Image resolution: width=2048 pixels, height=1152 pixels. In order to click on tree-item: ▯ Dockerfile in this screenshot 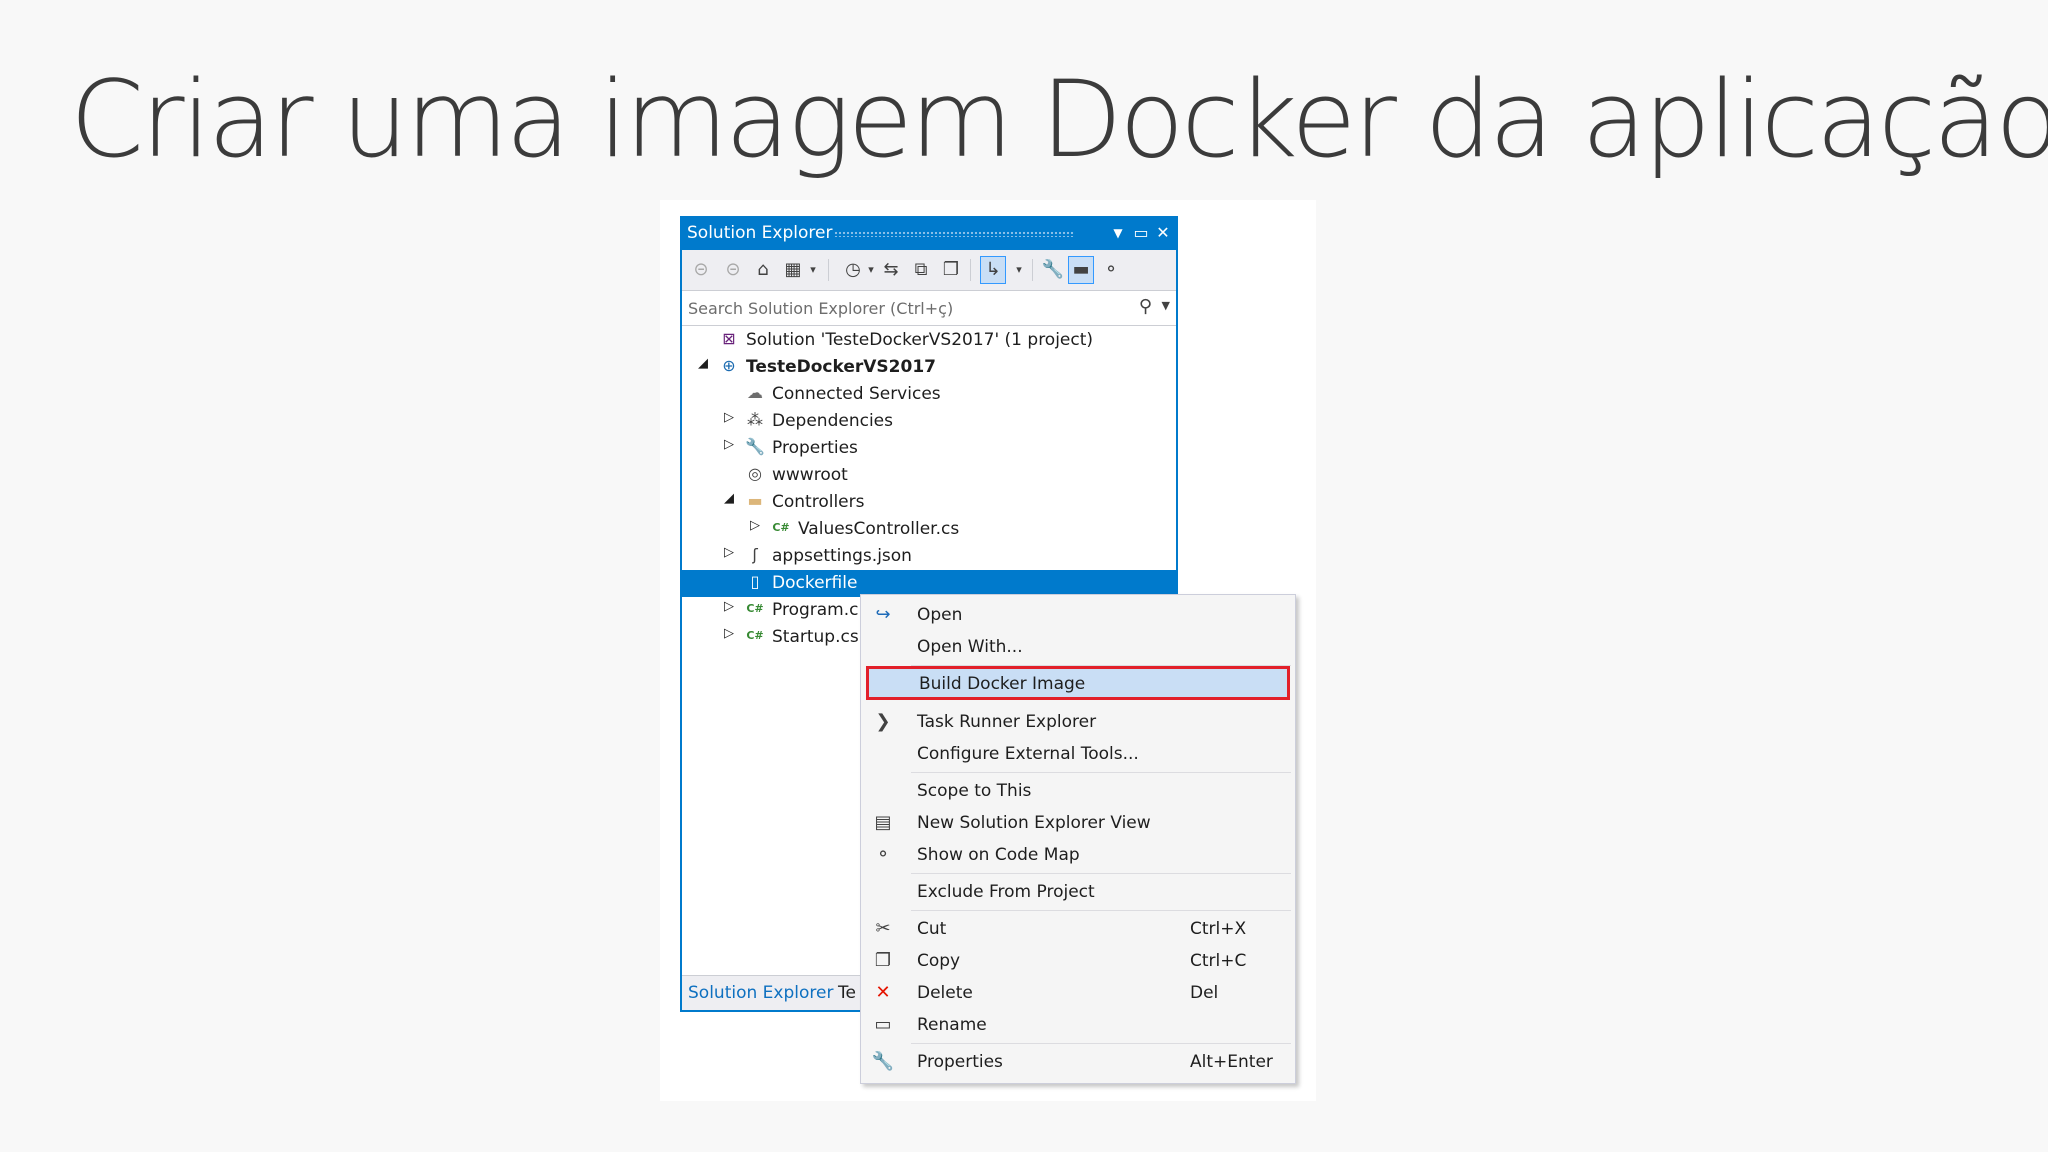, I will do `click(929, 583)`.